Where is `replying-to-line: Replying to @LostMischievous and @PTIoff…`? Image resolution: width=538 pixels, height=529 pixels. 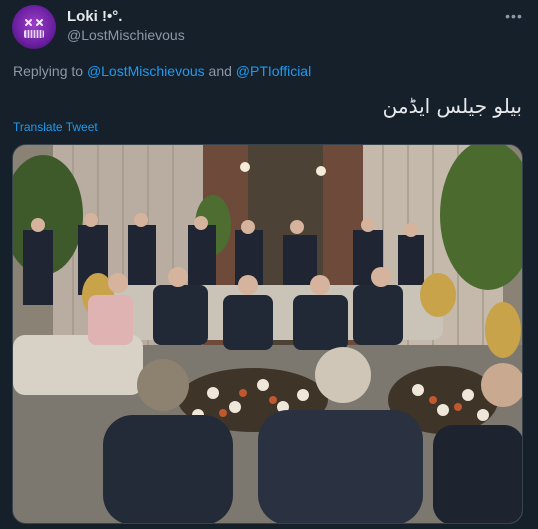 replying-to-line: Replying to @LostMischievous and @PTIoff… is located at coordinates (162, 71).